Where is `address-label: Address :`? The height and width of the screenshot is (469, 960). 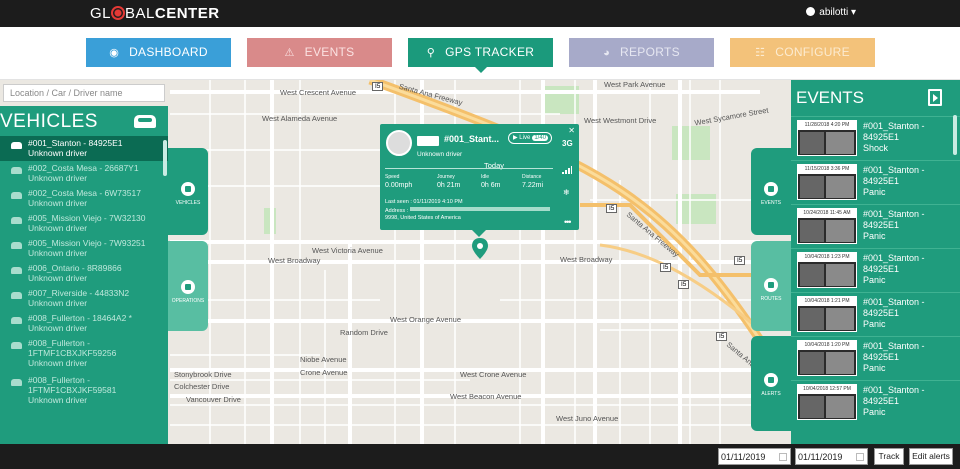 address-label: Address : is located at coordinates (397, 211).